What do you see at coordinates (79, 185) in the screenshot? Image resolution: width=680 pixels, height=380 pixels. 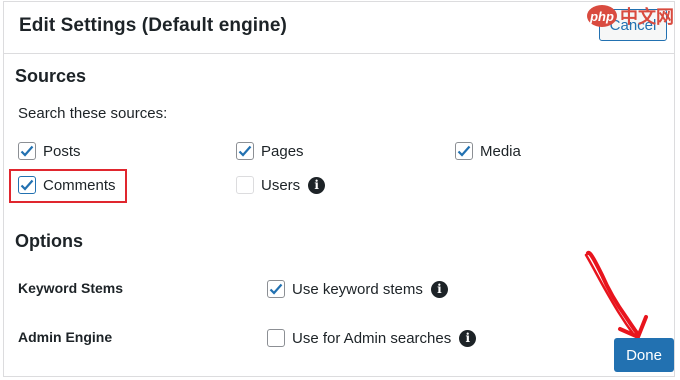 I see `checkbox-label: Comments` at bounding box center [79, 185].